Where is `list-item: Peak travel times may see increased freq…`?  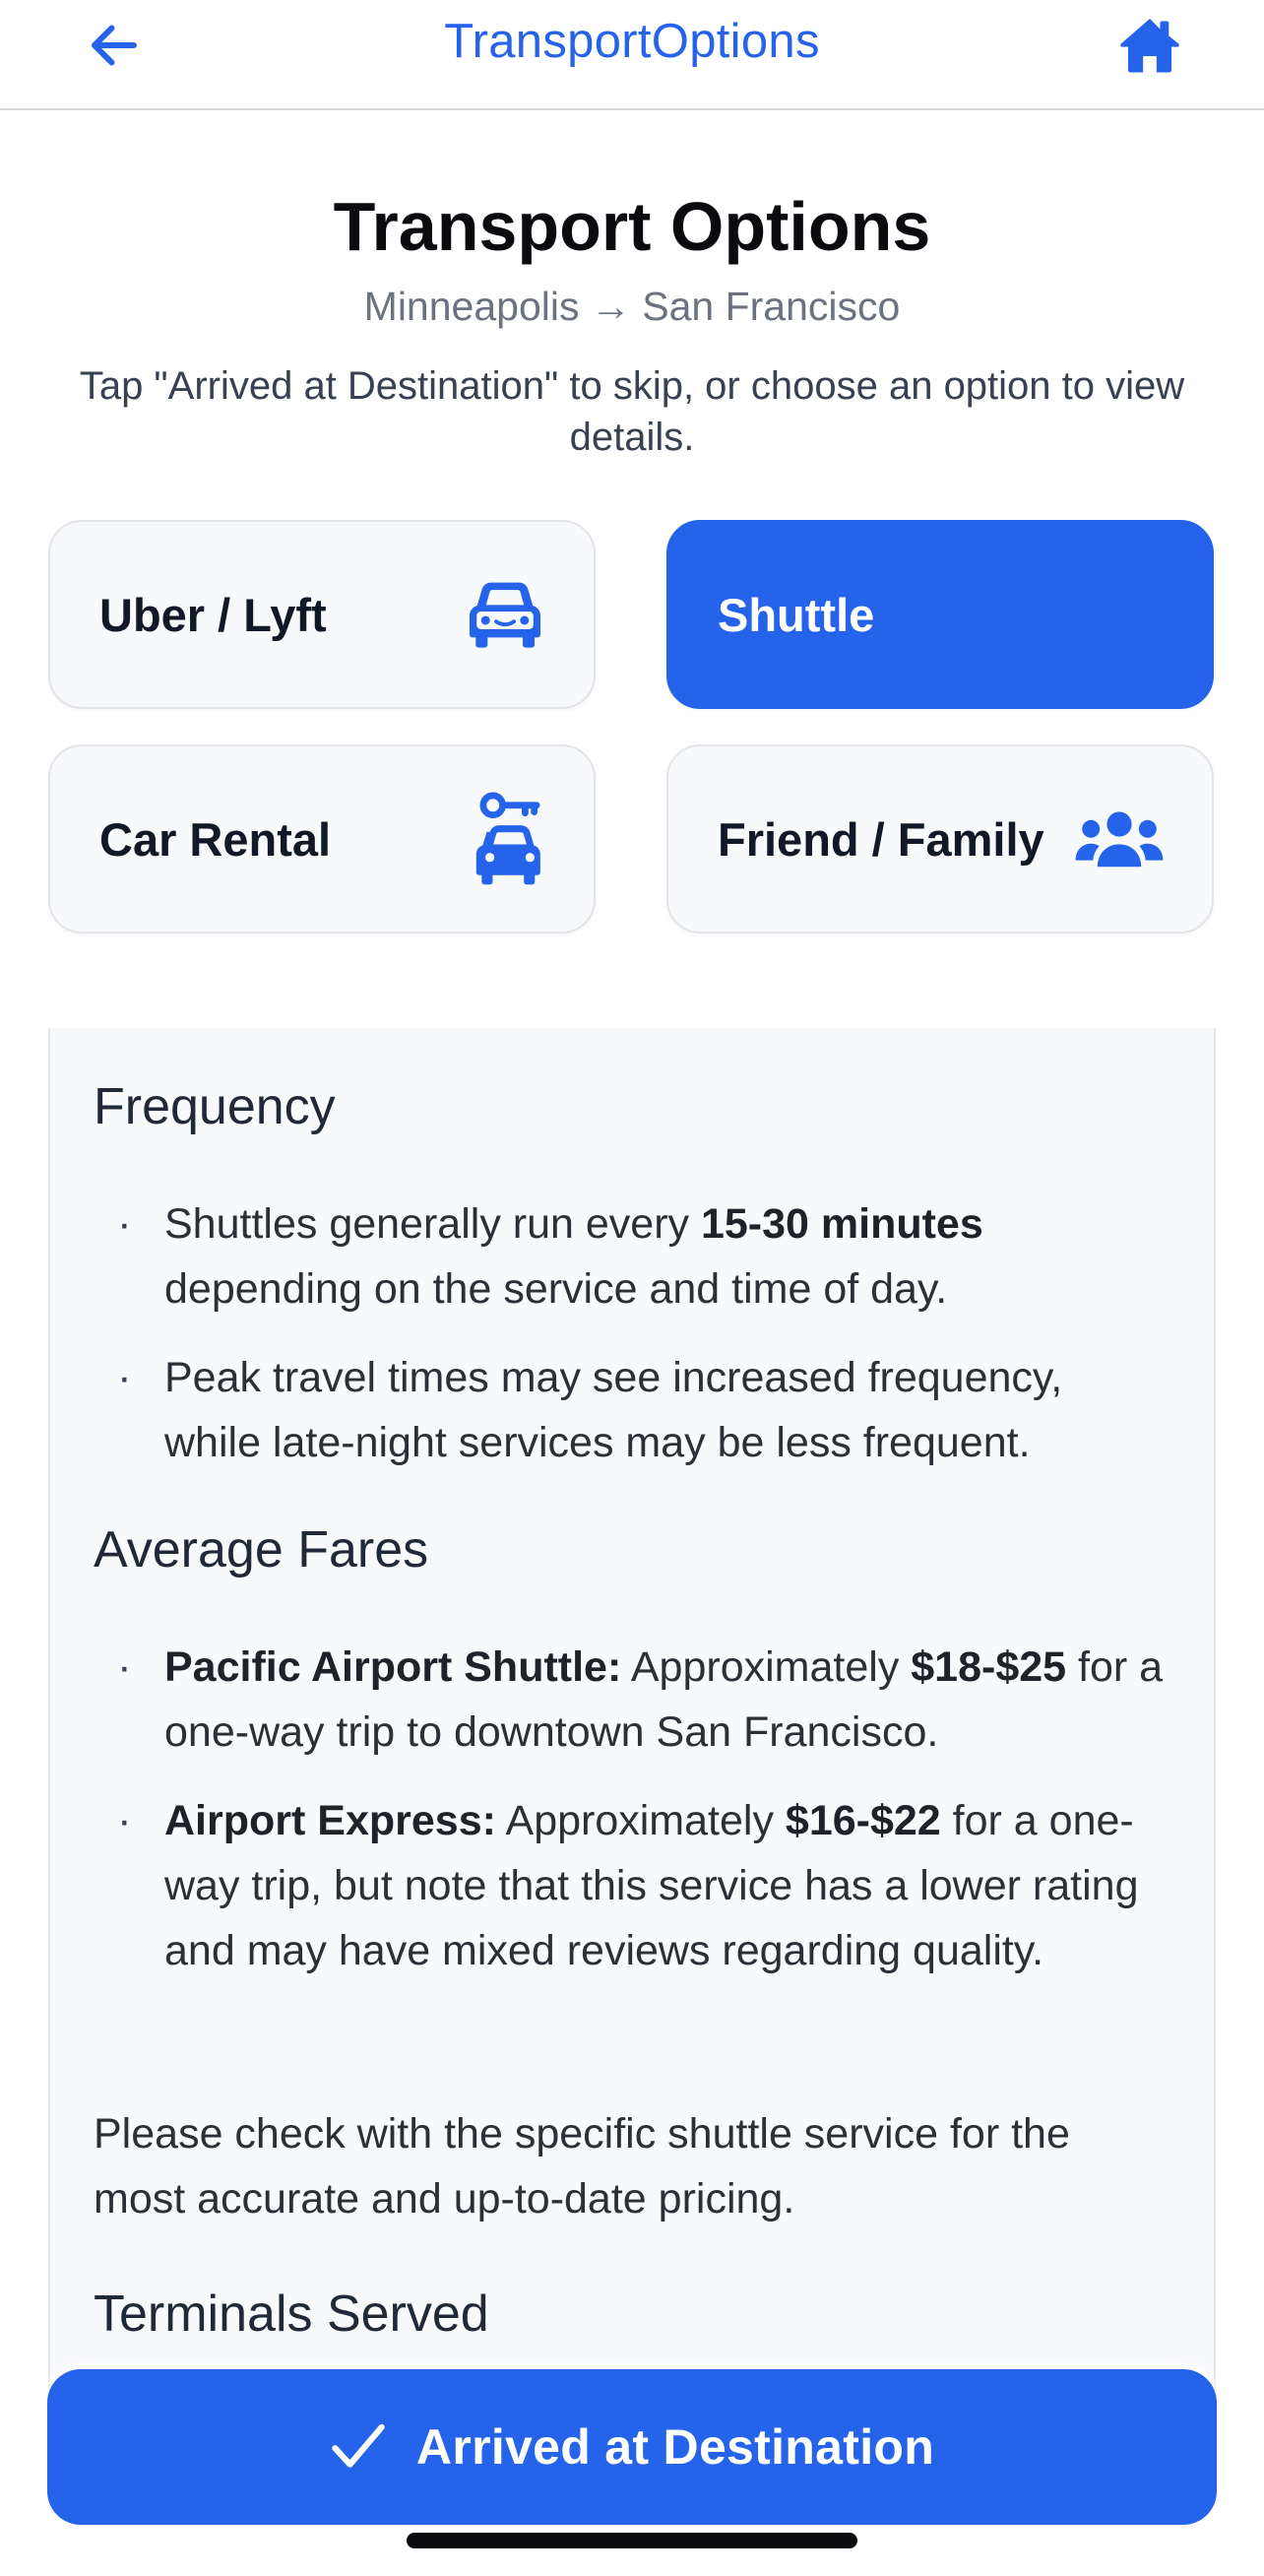
list-item: Peak travel times may see increased freq… is located at coordinates (632, 1410).